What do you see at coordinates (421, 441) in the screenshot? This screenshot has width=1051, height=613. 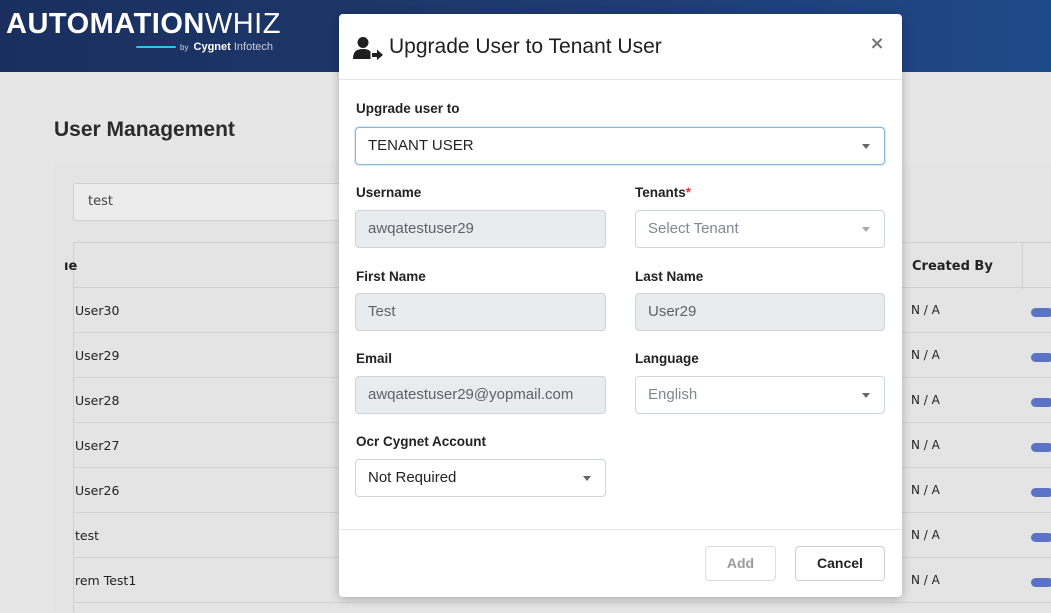 I see `ocr-account-label: Ocr Cygnet Account` at bounding box center [421, 441].